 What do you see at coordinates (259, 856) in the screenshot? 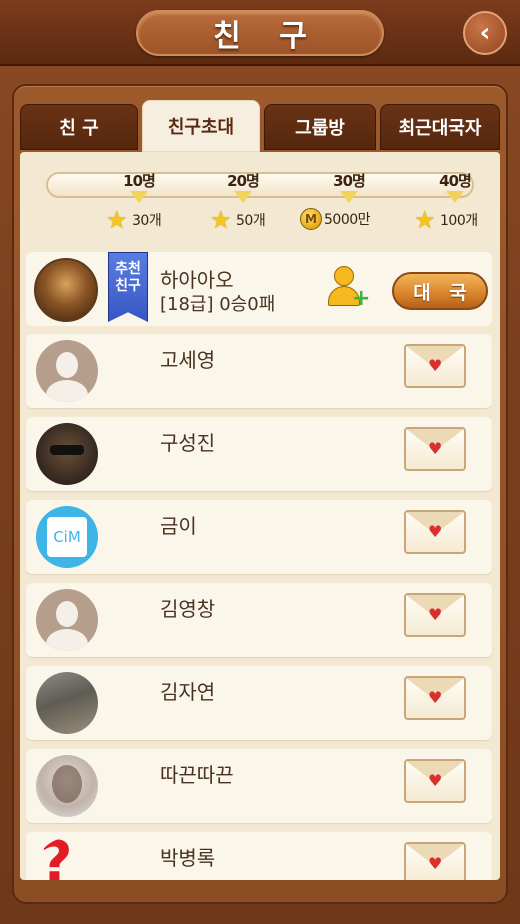
I see `friend-row: ? 박병록 ♥` at bounding box center [259, 856].